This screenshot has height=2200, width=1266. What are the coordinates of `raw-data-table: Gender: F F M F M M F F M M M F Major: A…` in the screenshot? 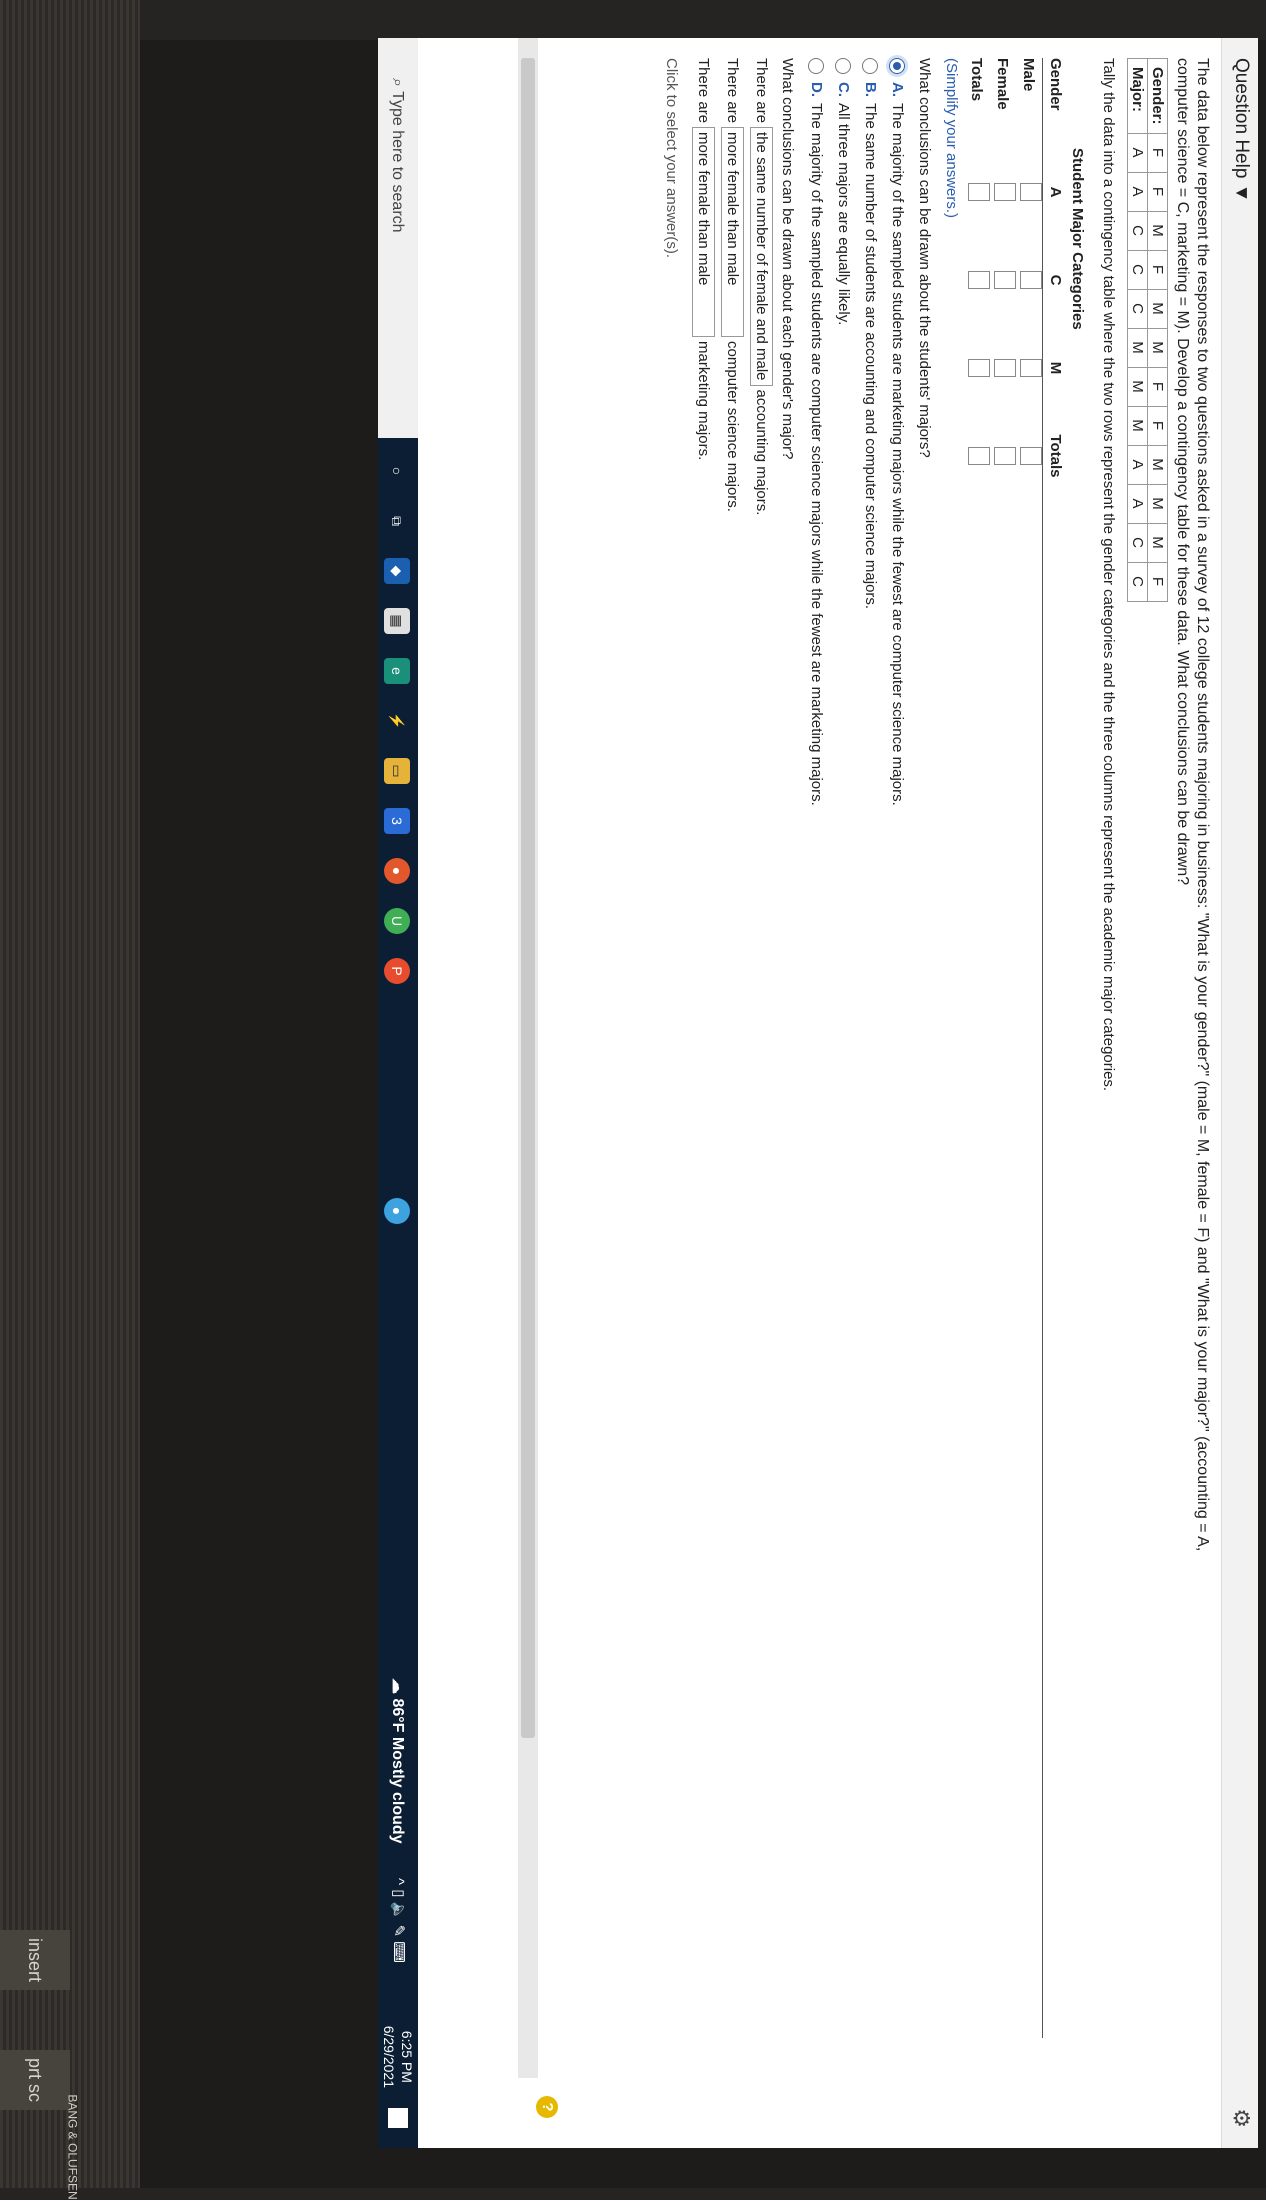 It's located at (1147, 330).